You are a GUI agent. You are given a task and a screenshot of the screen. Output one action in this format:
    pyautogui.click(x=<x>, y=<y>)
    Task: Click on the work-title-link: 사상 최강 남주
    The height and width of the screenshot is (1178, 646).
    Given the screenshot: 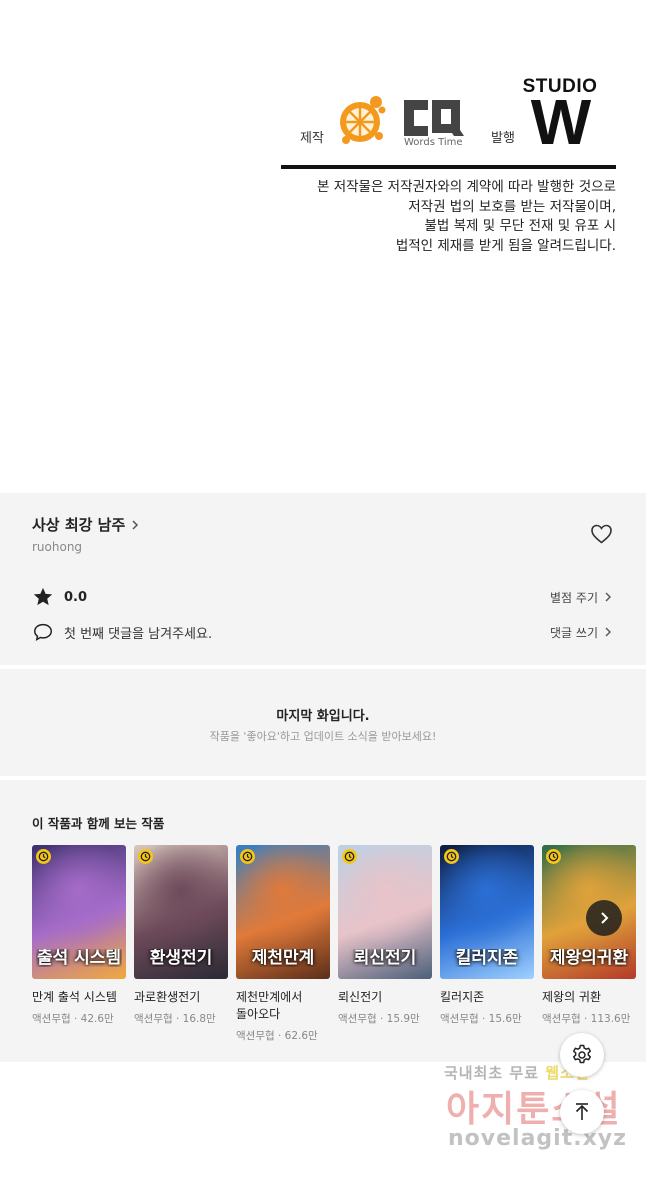 What is the action you would take?
    pyautogui.click(x=87, y=524)
    